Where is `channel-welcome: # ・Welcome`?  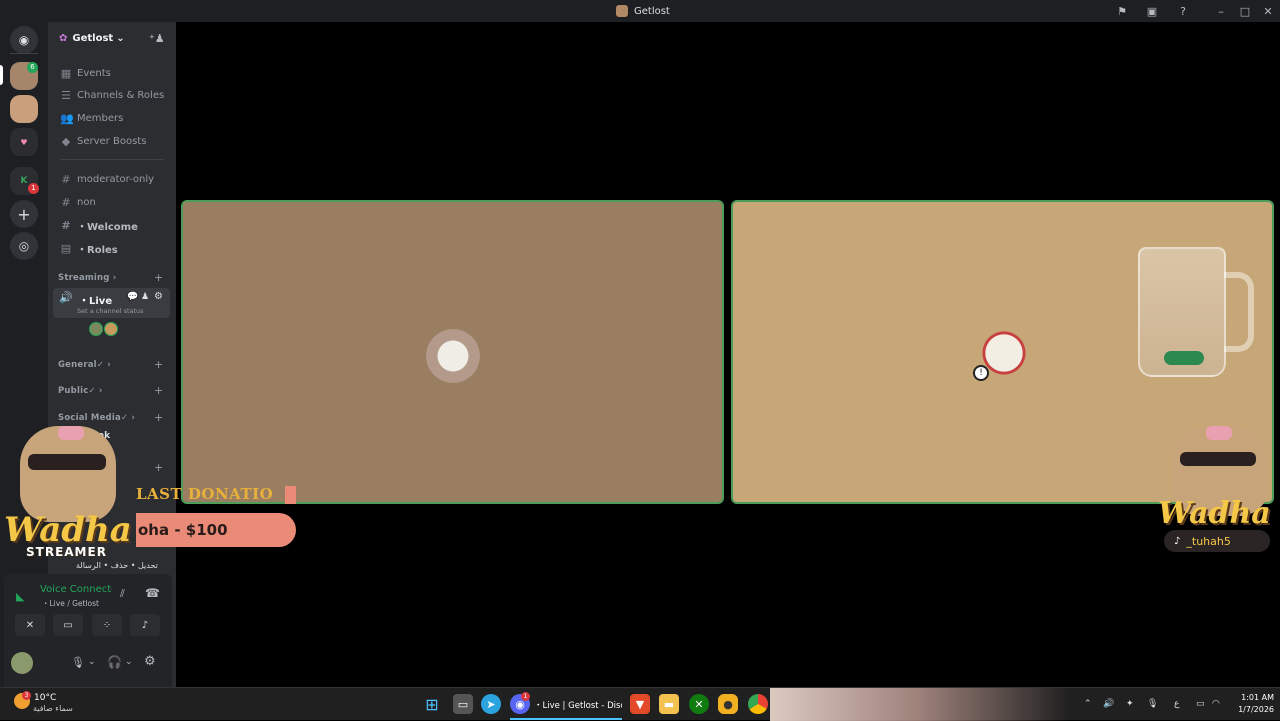
channel-welcome: # ・Welcome is located at coordinates (112, 225).